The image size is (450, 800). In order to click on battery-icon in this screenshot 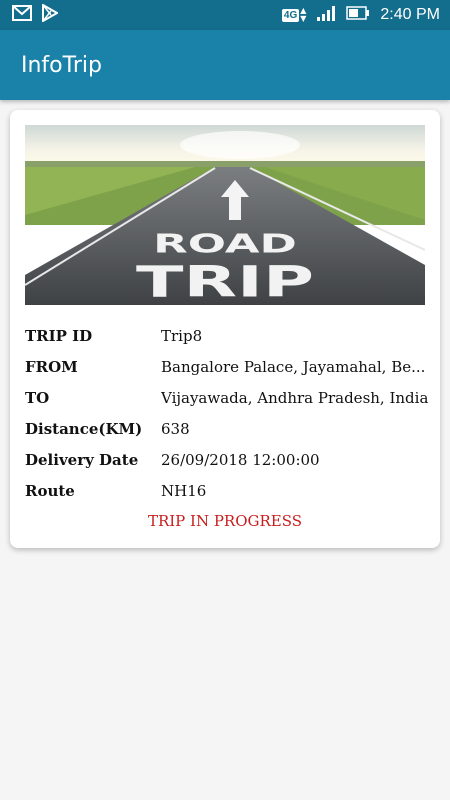, I will do `click(358, 15)`.